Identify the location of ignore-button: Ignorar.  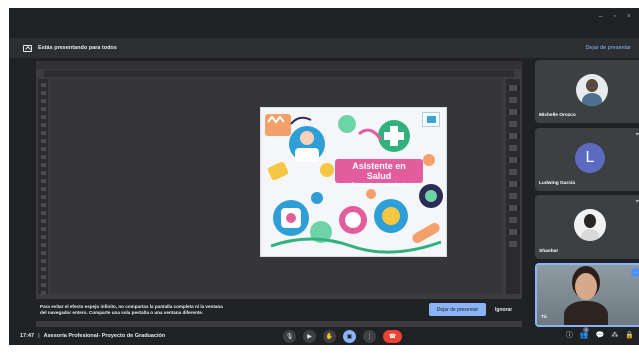
(503, 310).